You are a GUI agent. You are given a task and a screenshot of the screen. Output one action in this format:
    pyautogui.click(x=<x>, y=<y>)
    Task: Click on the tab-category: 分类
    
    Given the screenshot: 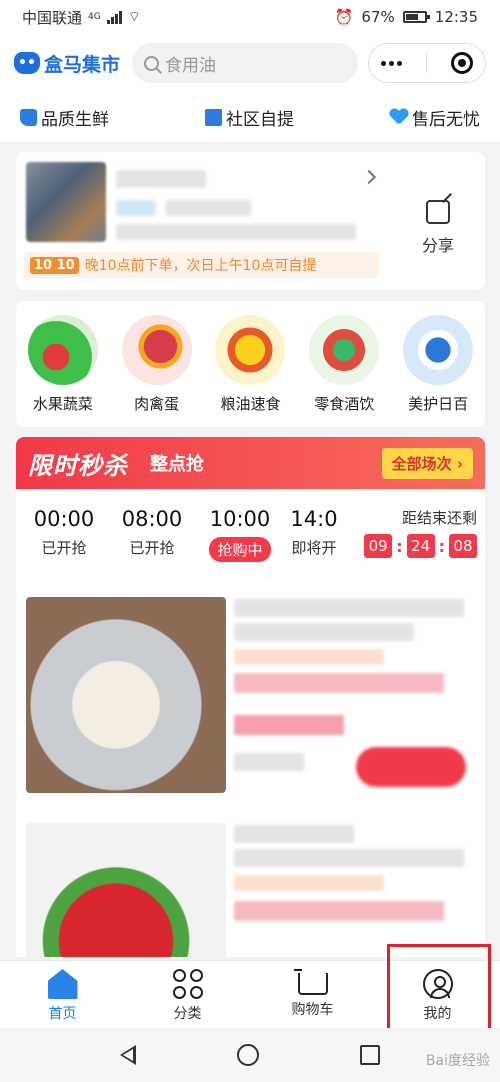 What is the action you would take?
    pyautogui.click(x=187, y=994)
    